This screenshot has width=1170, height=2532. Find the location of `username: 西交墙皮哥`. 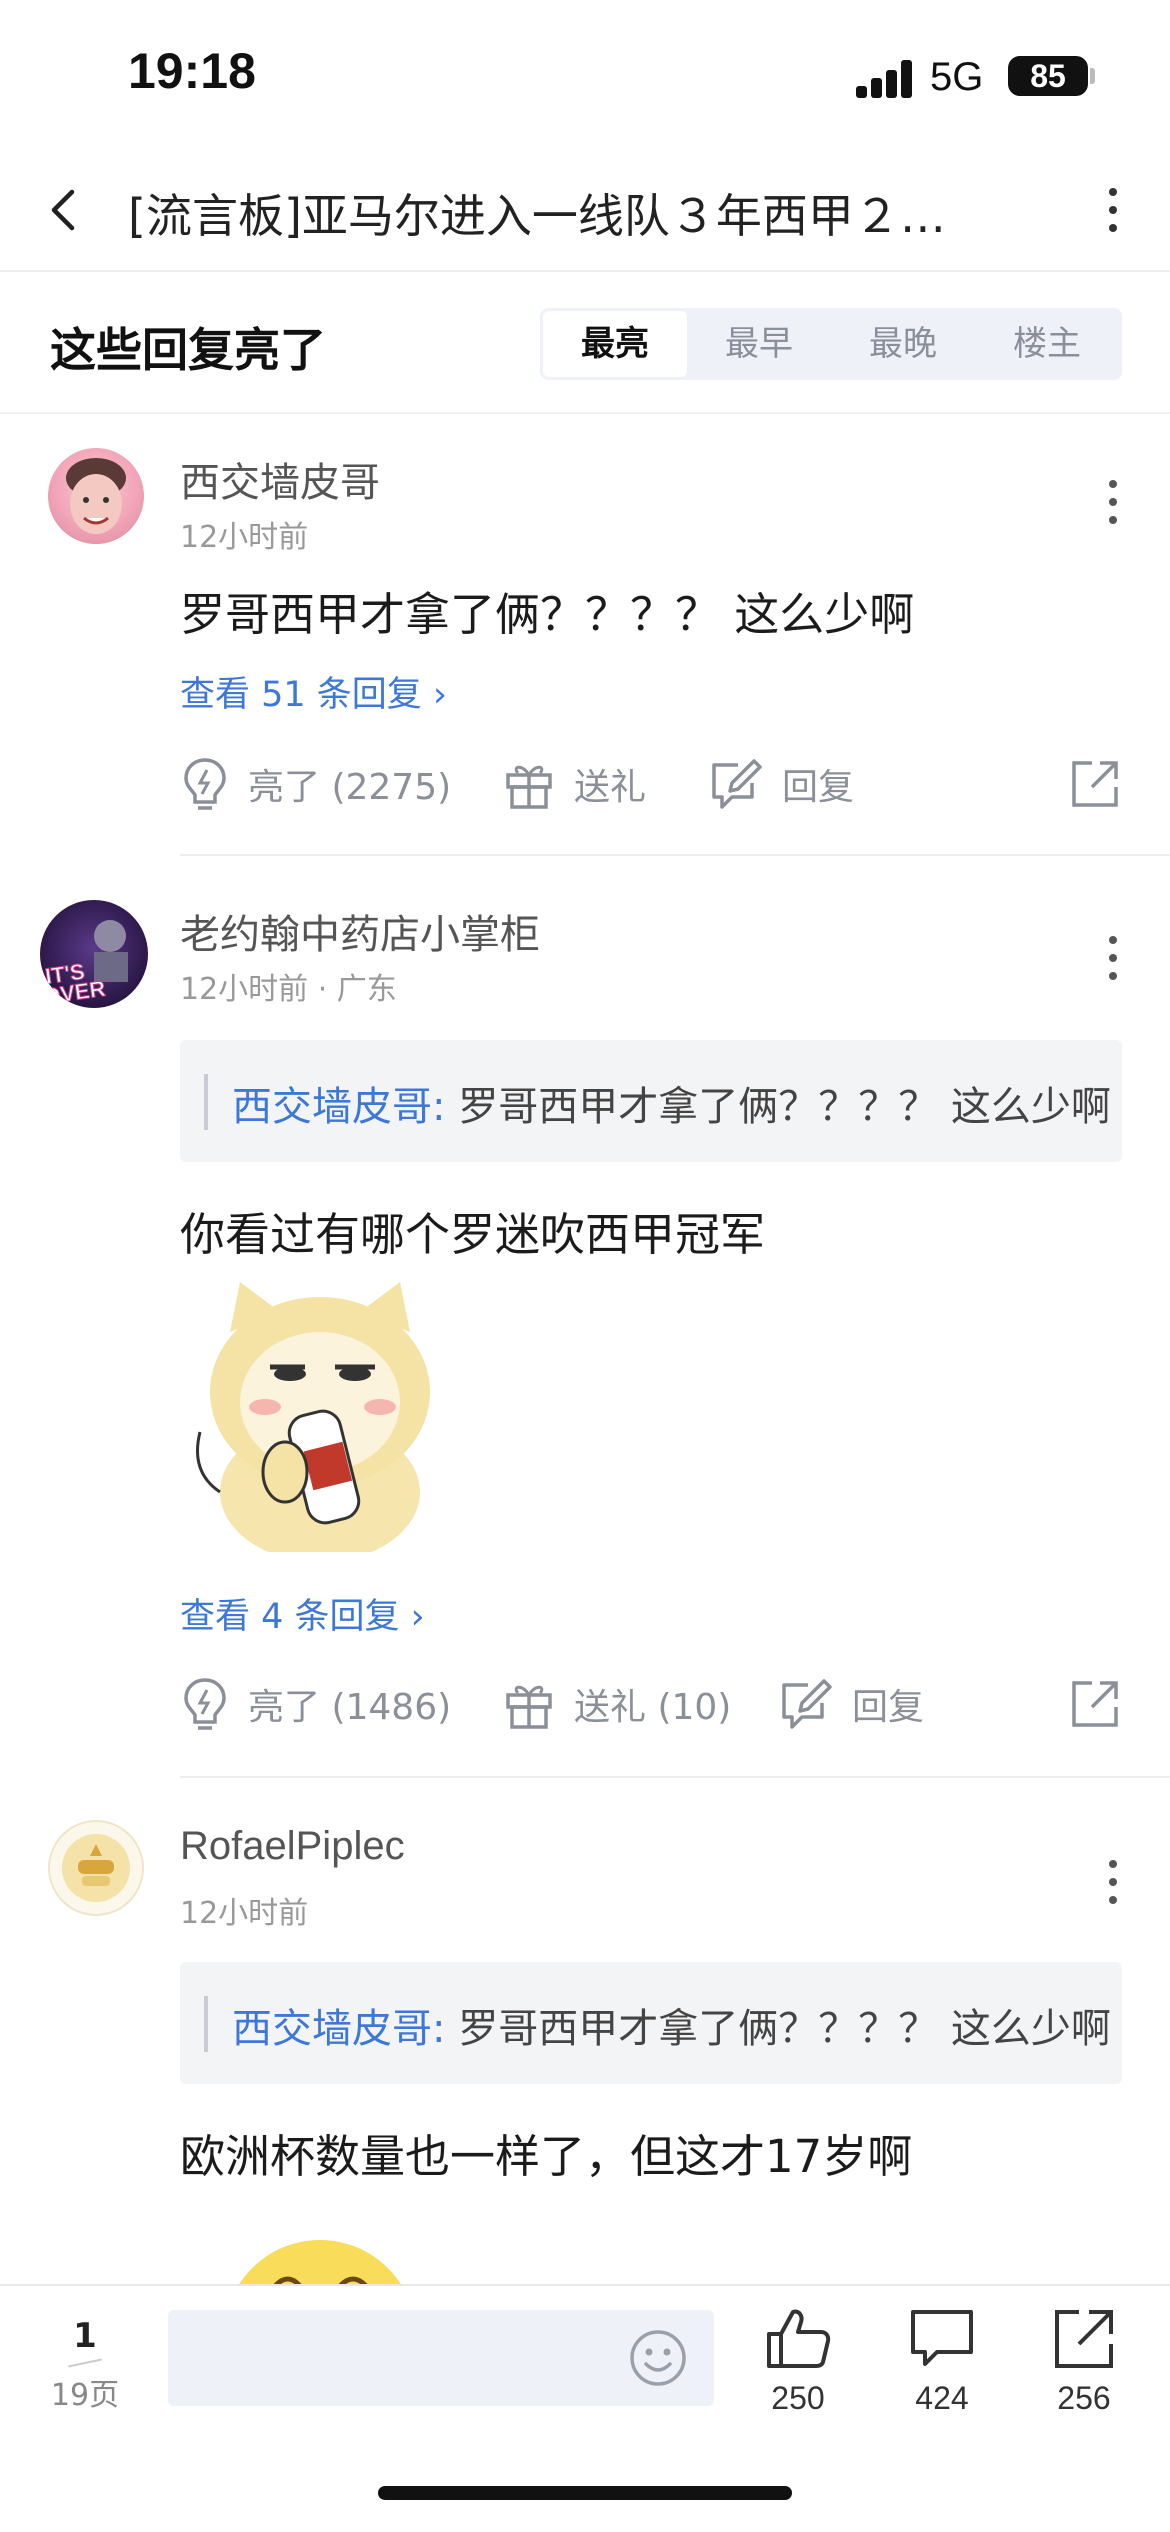

username: 西交墙皮哥 is located at coordinates (280, 479).